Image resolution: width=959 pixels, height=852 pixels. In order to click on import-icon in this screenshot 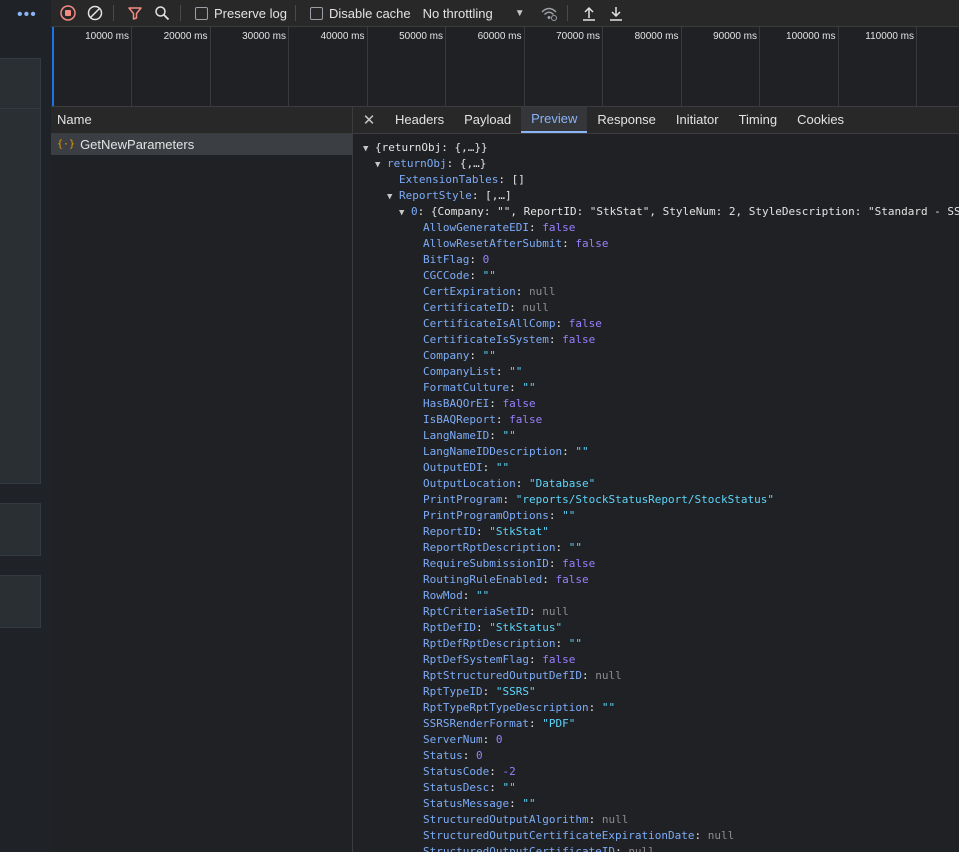, I will do `click(589, 13)`.